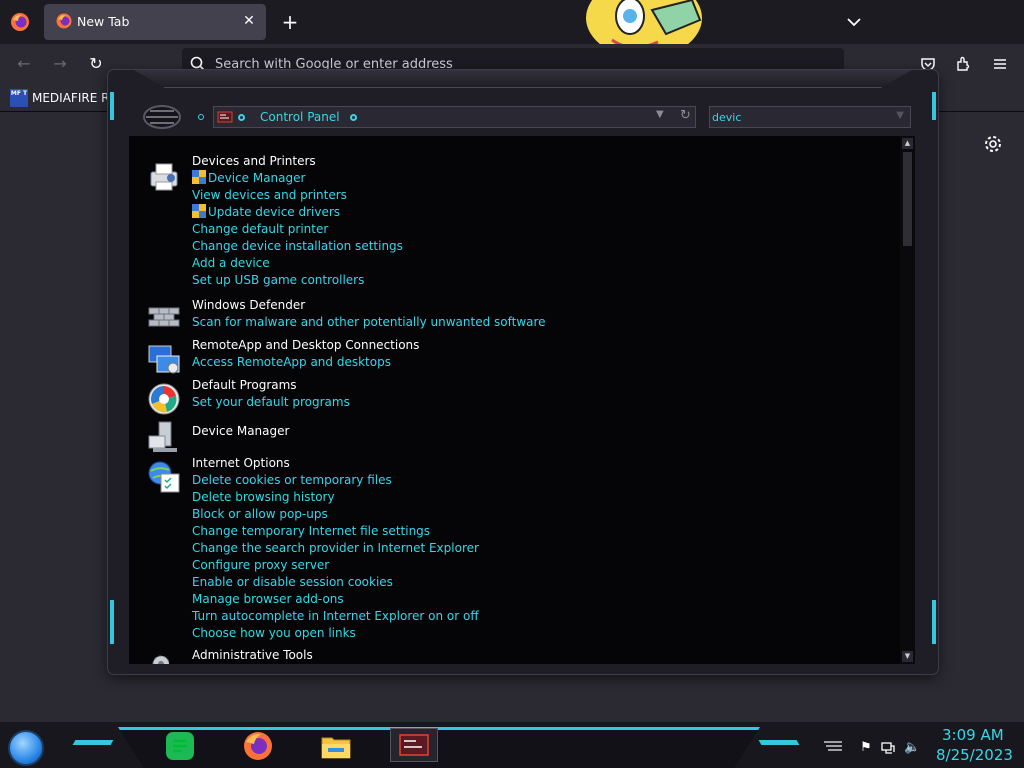  Describe the element at coordinates (96, 64) in the screenshot. I see `reload-icon: ↻` at that location.